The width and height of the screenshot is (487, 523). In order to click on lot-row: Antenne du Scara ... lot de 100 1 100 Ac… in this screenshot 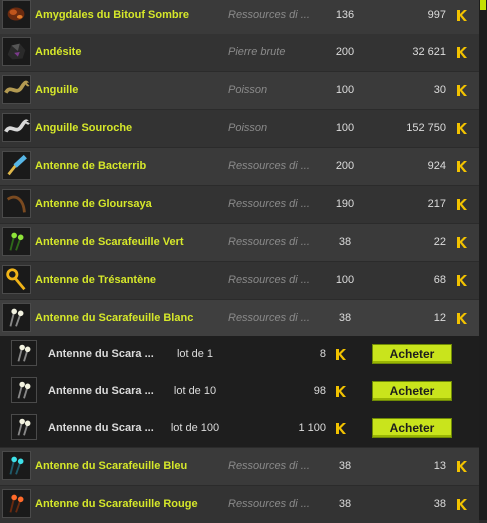, I will do `click(239, 428)`.